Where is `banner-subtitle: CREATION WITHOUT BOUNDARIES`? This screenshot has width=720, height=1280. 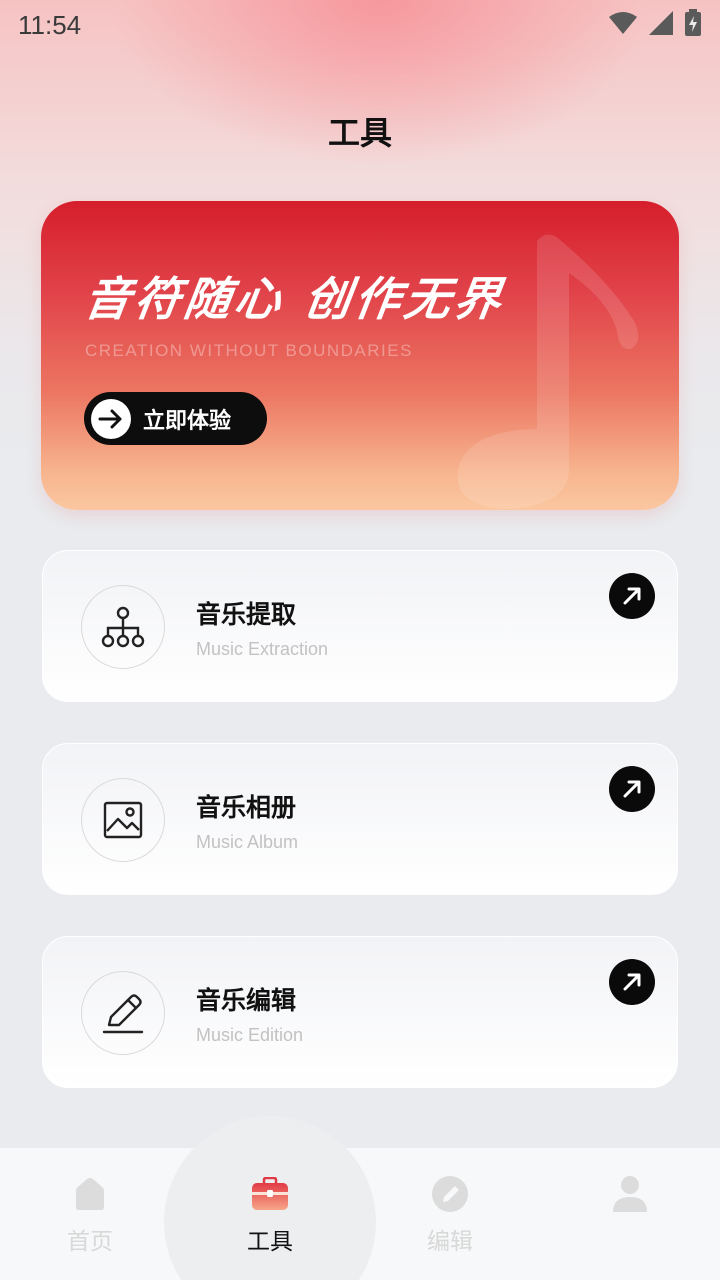
banner-subtitle: CREATION WITHOUT BOUNDARIES is located at coordinates (249, 350).